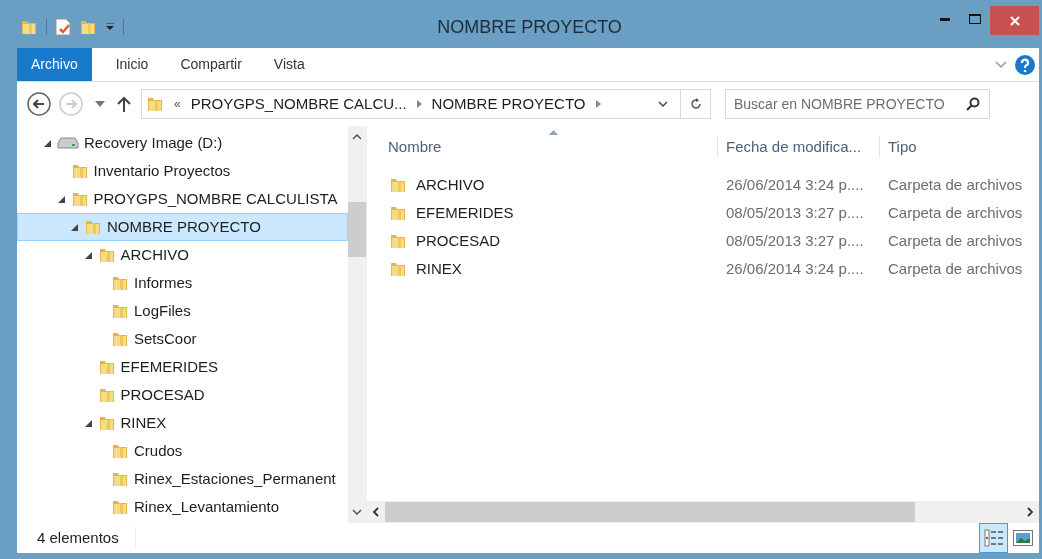 This screenshot has height=559, width=1042. I want to click on tree-item: NOMBRE PROYECTO, so click(182, 227).